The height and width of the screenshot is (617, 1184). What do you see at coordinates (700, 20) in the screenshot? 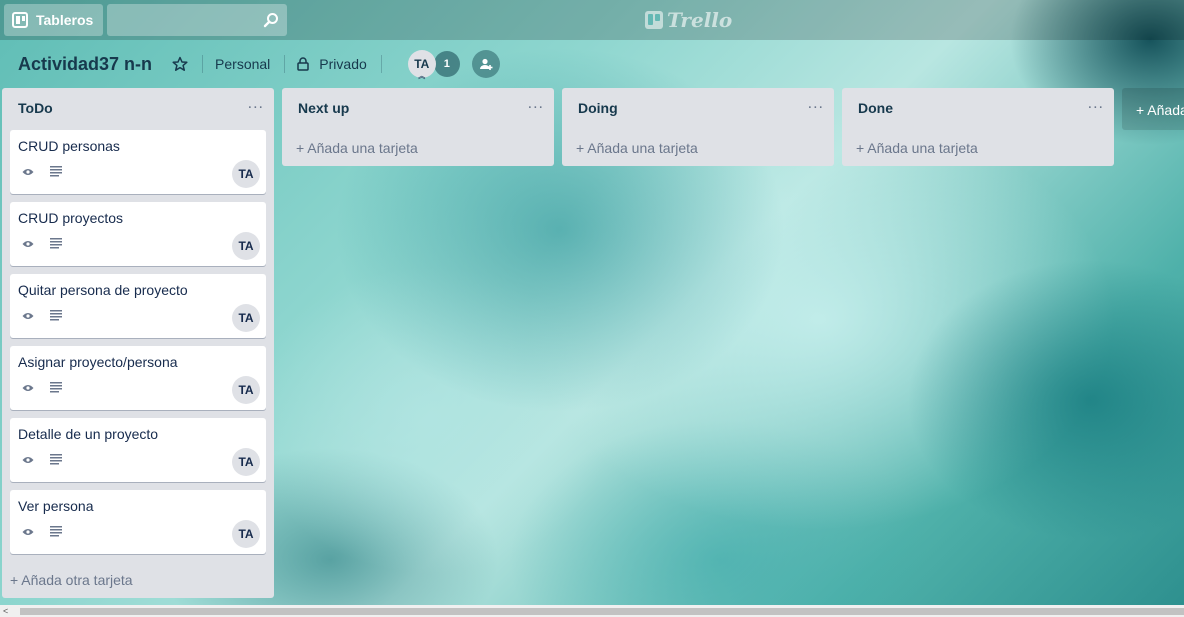
I see `trello-logo-text: Trello` at bounding box center [700, 20].